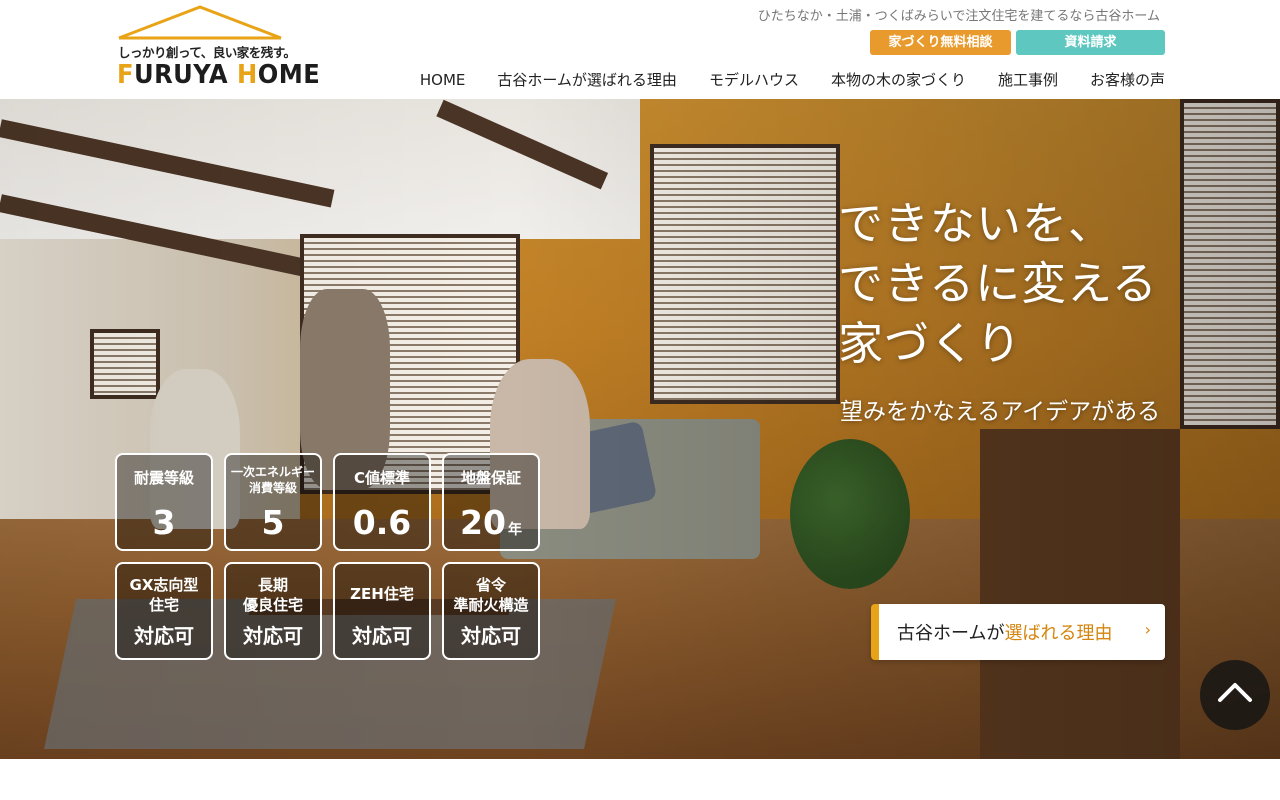 The width and height of the screenshot is (1280, 800). Describe the element at coordinates (958, 16) in the screenshot. I see `header-tagline: ひたちなか・土浦・つくばみらいで注文住宅を建てるなら古谷ホーム` at that location.